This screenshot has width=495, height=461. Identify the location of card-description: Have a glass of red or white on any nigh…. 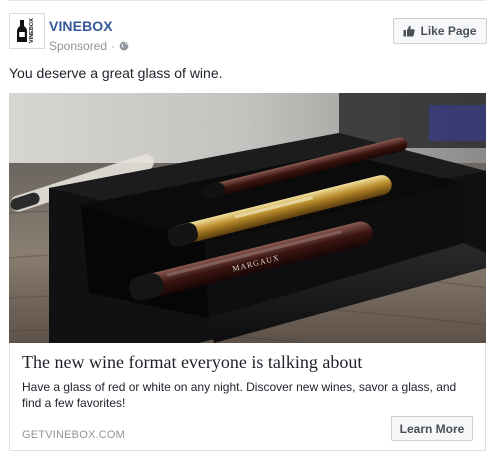
(239, 395).